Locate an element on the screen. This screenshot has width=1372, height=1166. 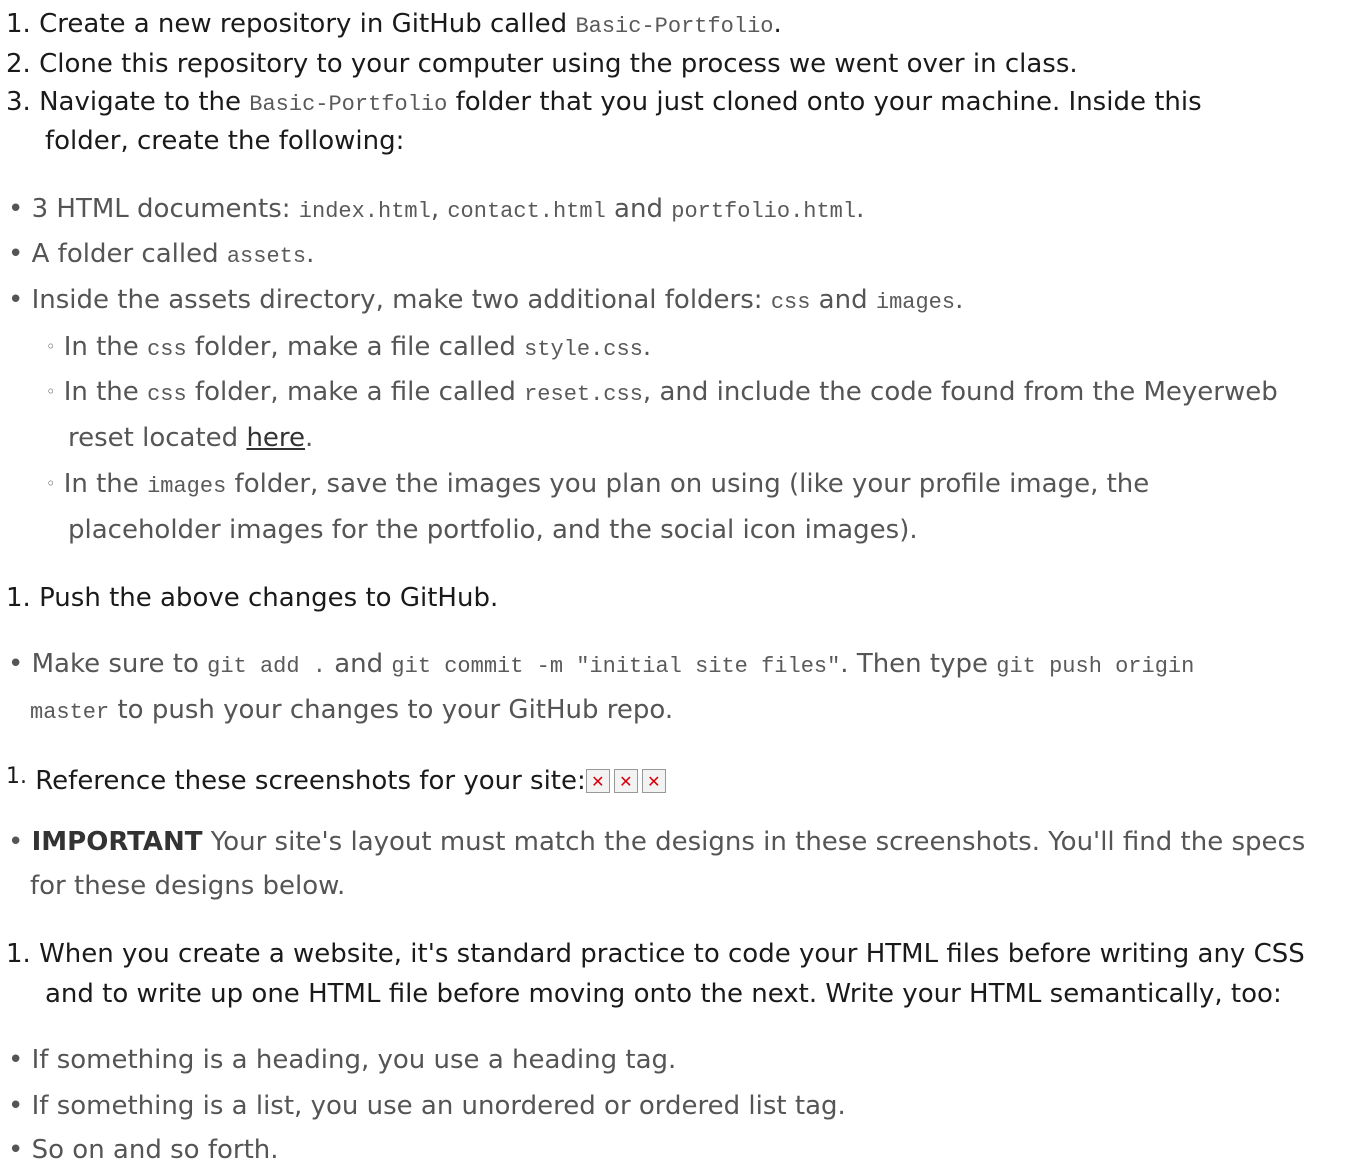
inline-code: index.html is located at coordinates (364, 211).